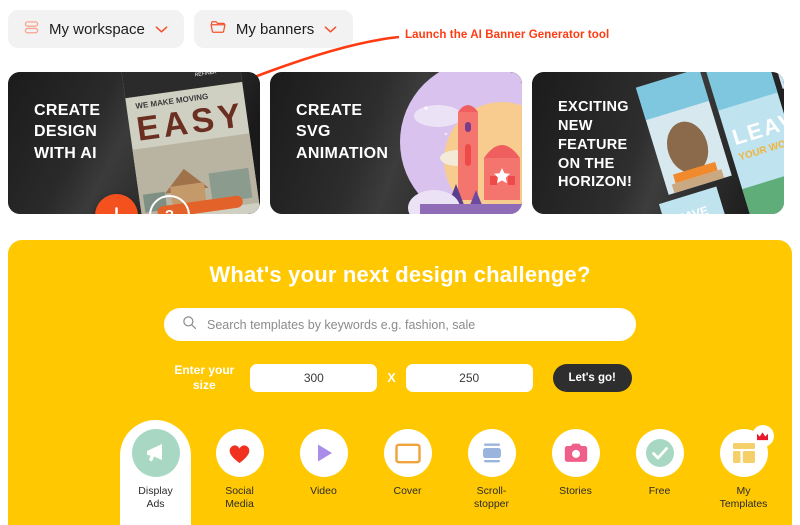 The image size is (800, 525). Describe the element at coordinates (323, 491) in the screenshot. I see `category-label: Video` at that location.